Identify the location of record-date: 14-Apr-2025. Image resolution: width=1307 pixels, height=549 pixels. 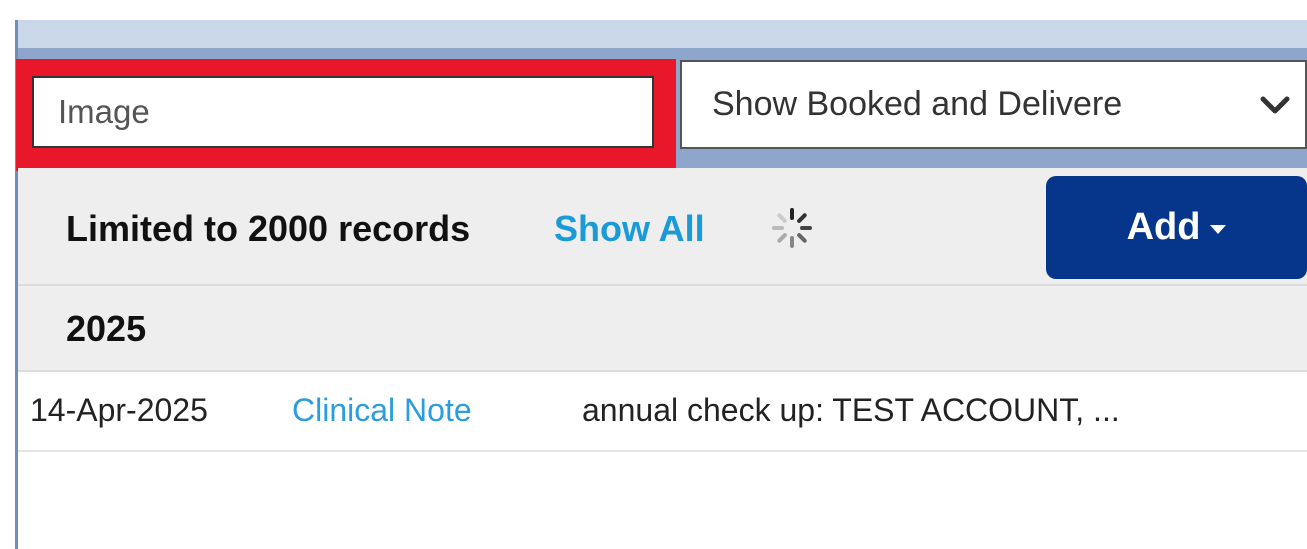
(119, 410).